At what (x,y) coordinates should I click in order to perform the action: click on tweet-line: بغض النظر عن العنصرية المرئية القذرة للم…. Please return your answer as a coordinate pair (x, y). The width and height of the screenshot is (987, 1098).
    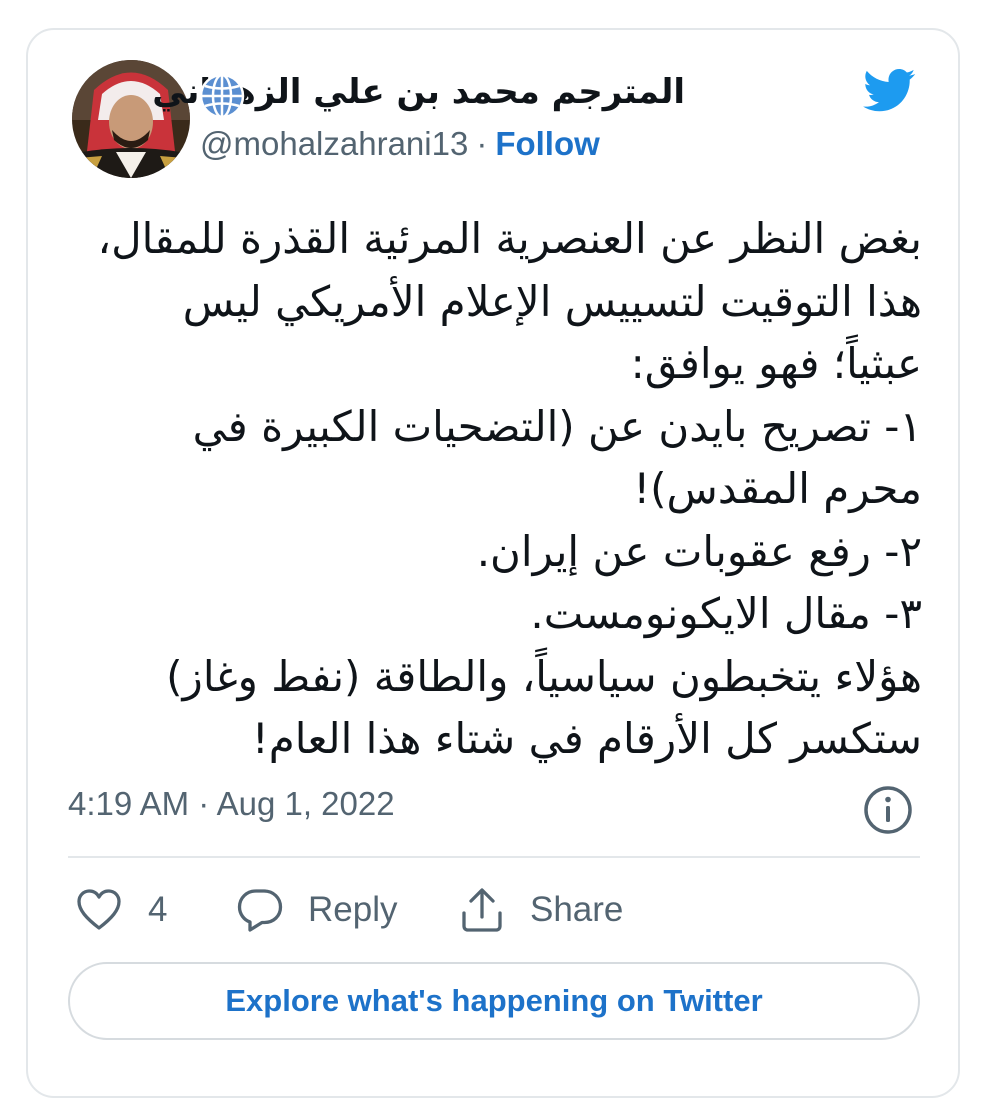
    Looking at the image, I should click on (509, 238).